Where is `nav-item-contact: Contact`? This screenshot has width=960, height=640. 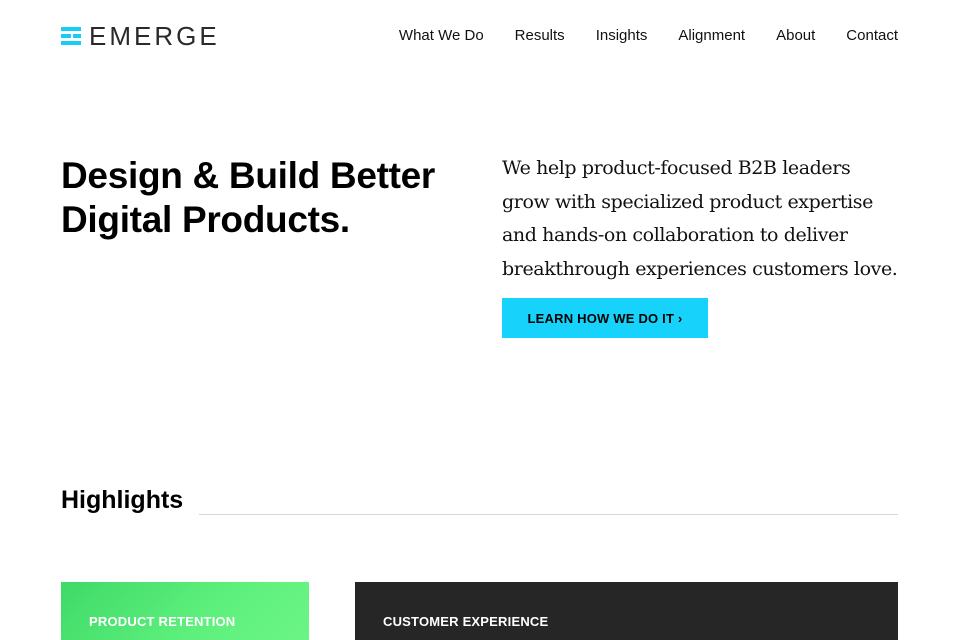
nav-item-contact: Contact is located at coordinates (872, 36).